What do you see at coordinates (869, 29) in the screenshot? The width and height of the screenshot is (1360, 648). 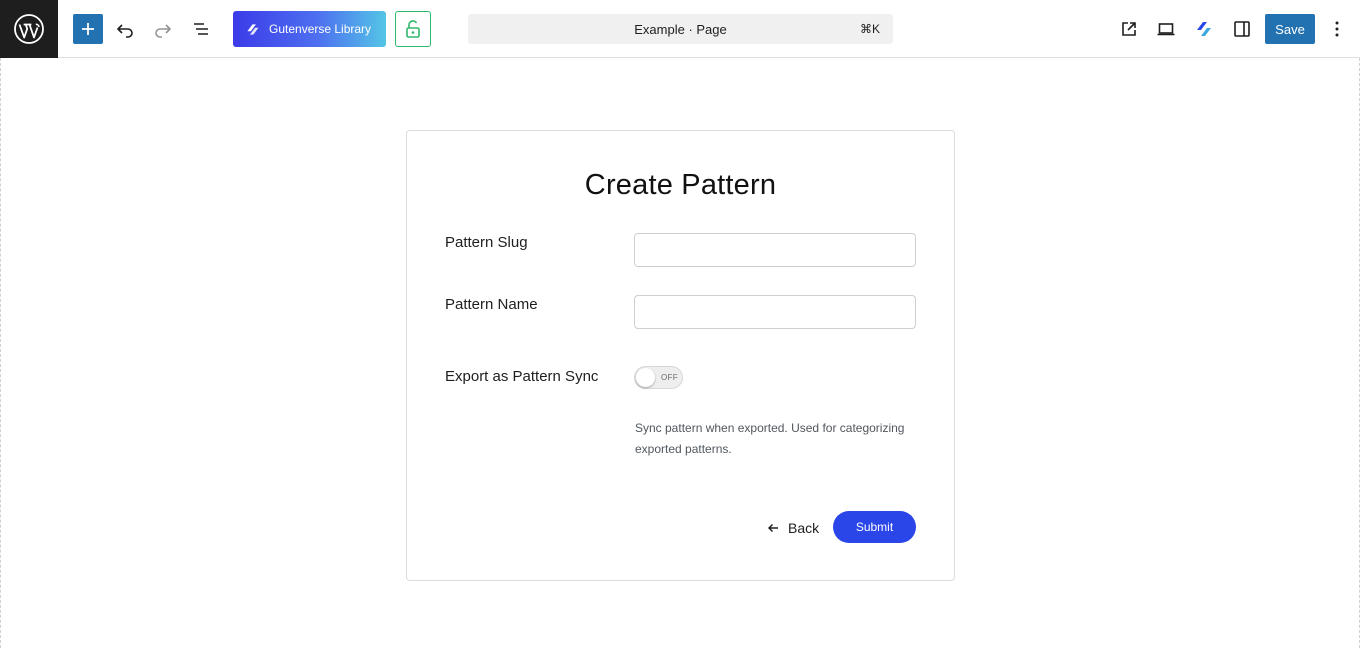 I see `command-shortcut: ⌘K` at bounding box center [869, 29].